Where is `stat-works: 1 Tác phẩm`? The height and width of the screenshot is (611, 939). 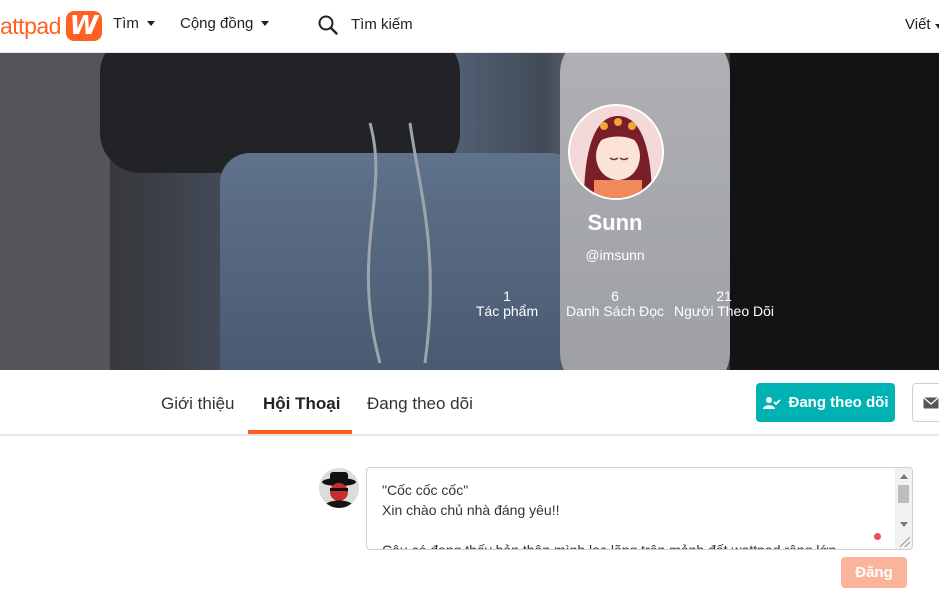
stat-works: 1 Tác phẩm is located at coordinates (507, 304).